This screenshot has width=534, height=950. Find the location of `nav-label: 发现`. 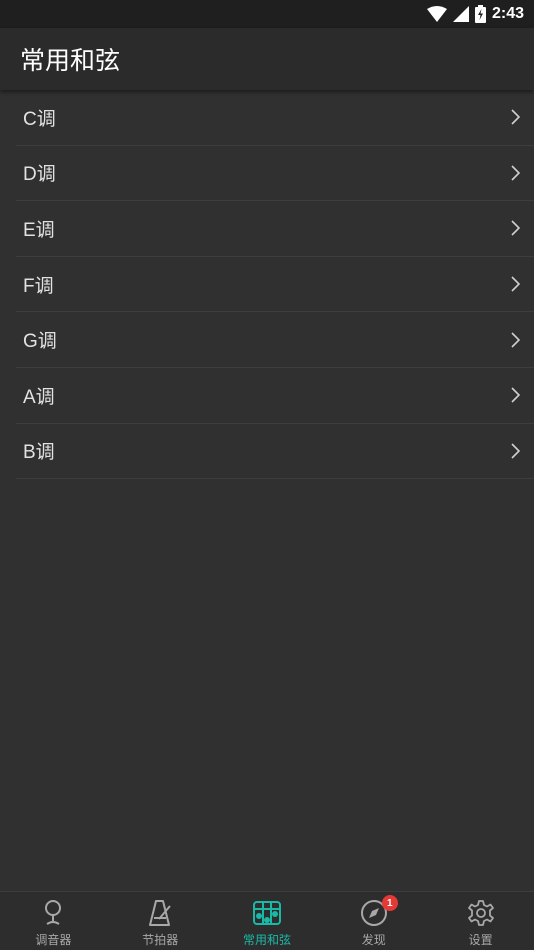

nav-label: 发现 is located at coordinates (373, 940).